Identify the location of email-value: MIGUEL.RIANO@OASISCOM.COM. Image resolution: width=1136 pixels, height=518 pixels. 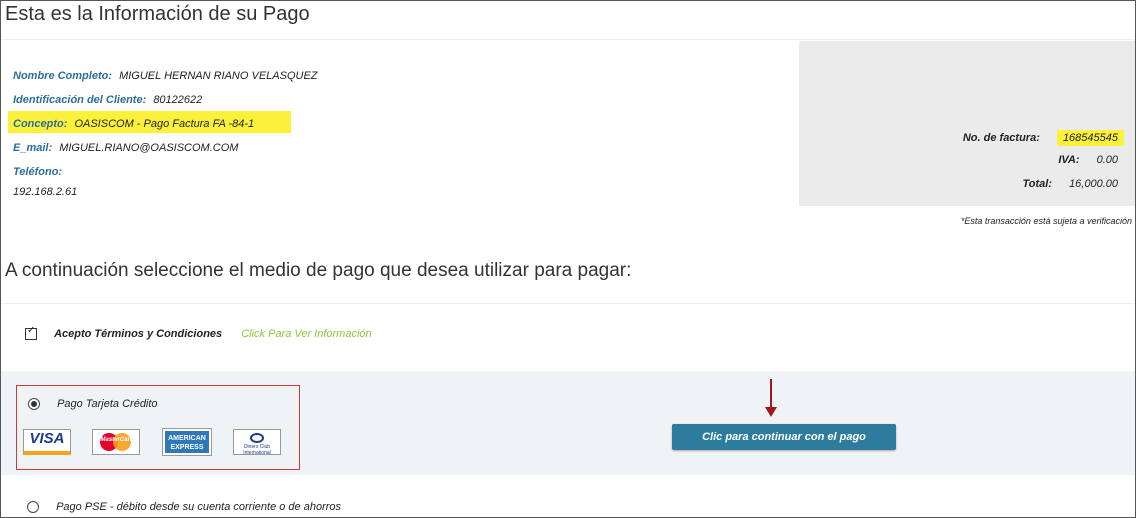
(149, 148).